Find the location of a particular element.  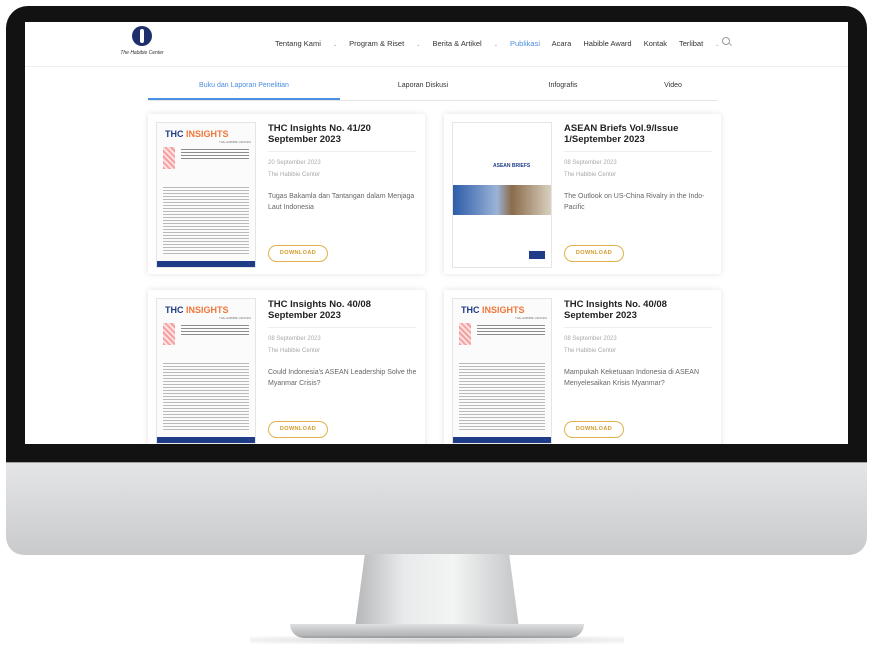

nav-item-terlibat: Terlibat ⌄ is located at coordinates (699, 43).